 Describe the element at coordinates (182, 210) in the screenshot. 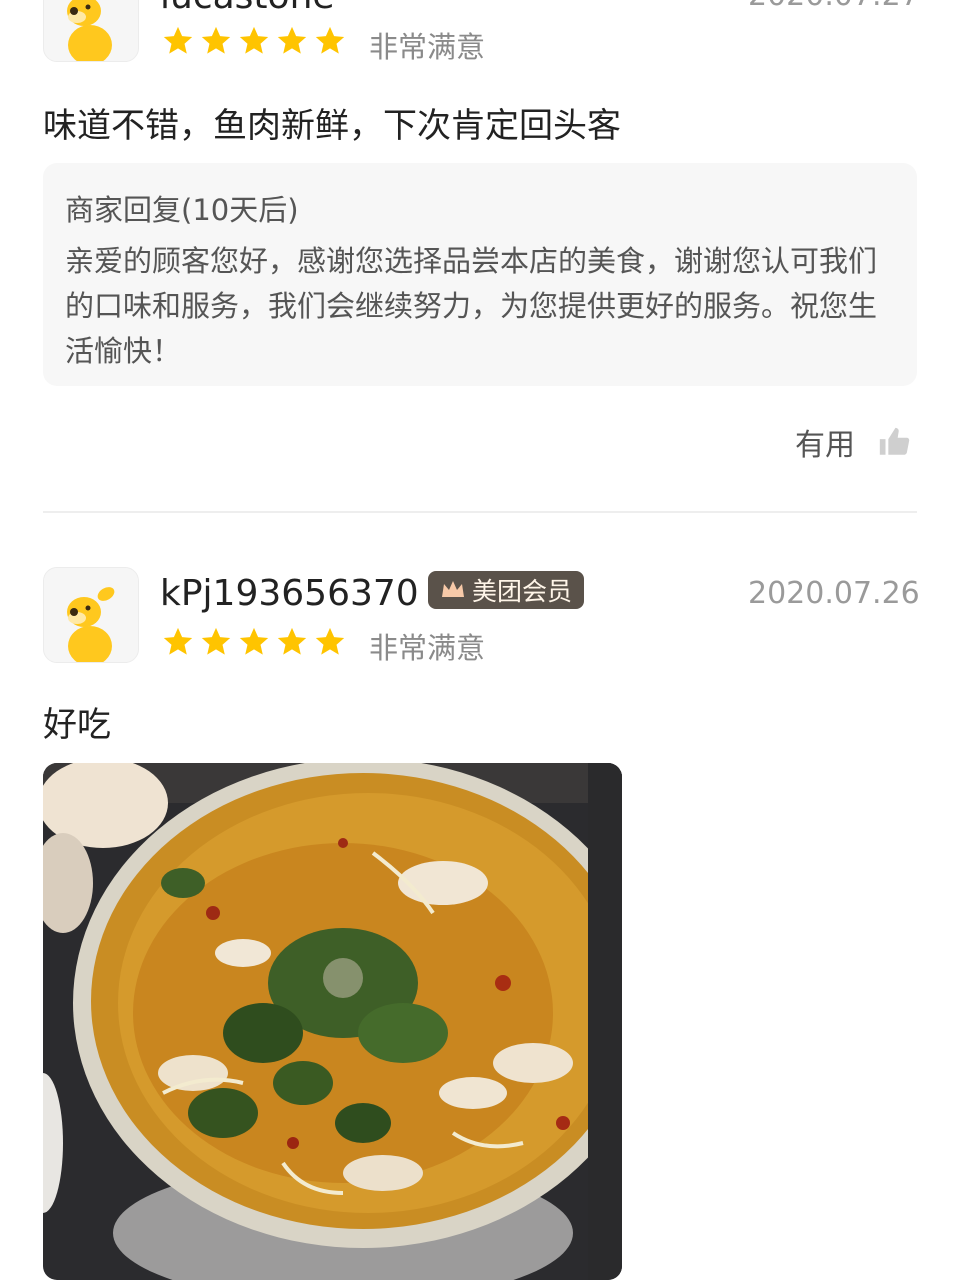

I see `reply-title: 商家回复(10天后)` at that location.